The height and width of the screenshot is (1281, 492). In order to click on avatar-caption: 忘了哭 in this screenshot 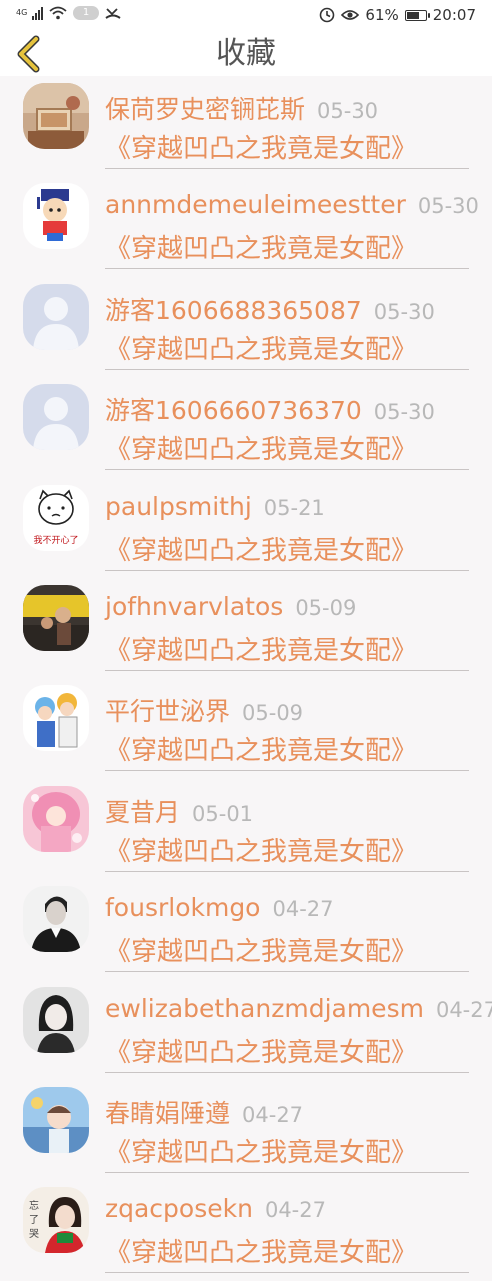, I will do `click(34, 1219)`.